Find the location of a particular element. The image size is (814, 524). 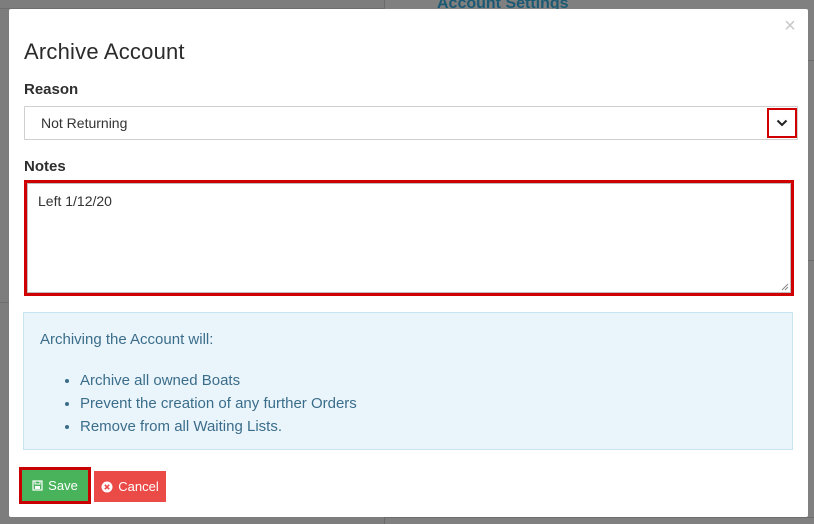

reason-select-arrow is located at coordinates (782, 123).